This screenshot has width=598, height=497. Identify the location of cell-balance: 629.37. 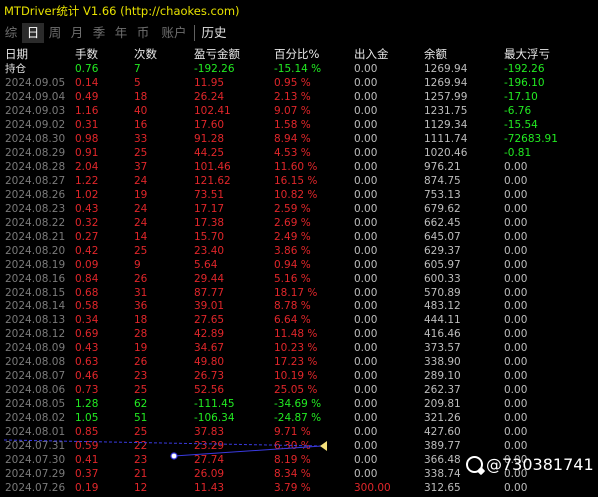
(442, 250).